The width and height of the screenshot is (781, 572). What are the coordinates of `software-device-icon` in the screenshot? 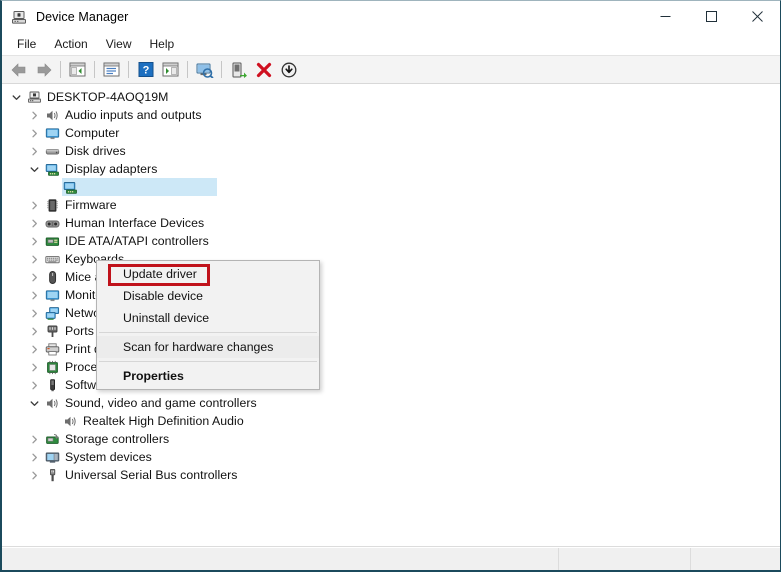 It's located at (52, 385).